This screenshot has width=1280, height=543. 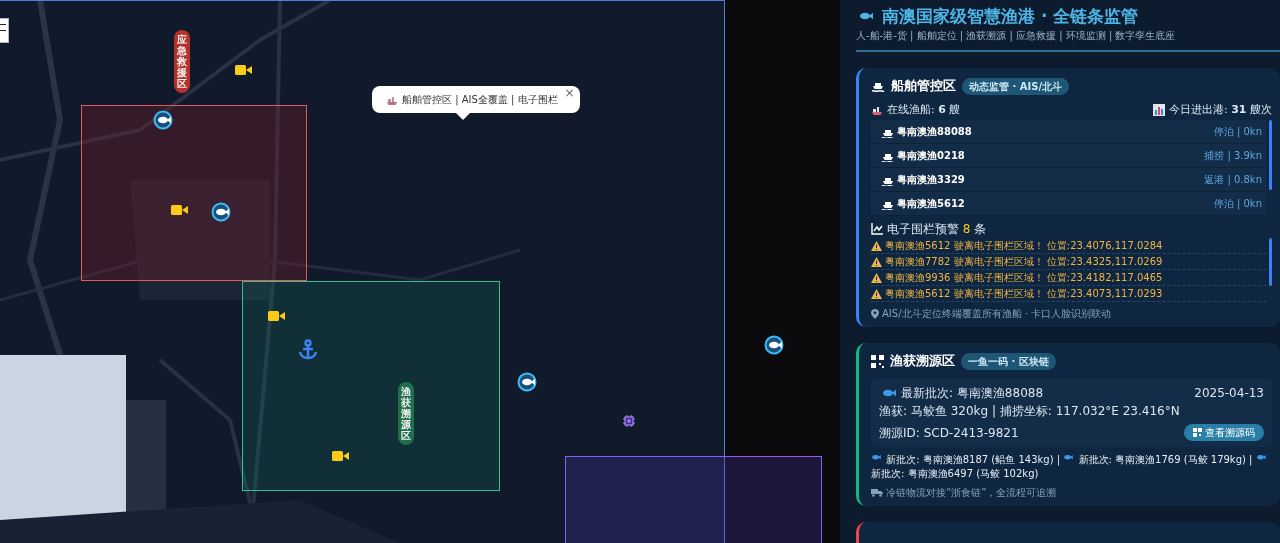 I want to click on vessel-name: 粤南澳渔3329, so click(x=931, y=180).